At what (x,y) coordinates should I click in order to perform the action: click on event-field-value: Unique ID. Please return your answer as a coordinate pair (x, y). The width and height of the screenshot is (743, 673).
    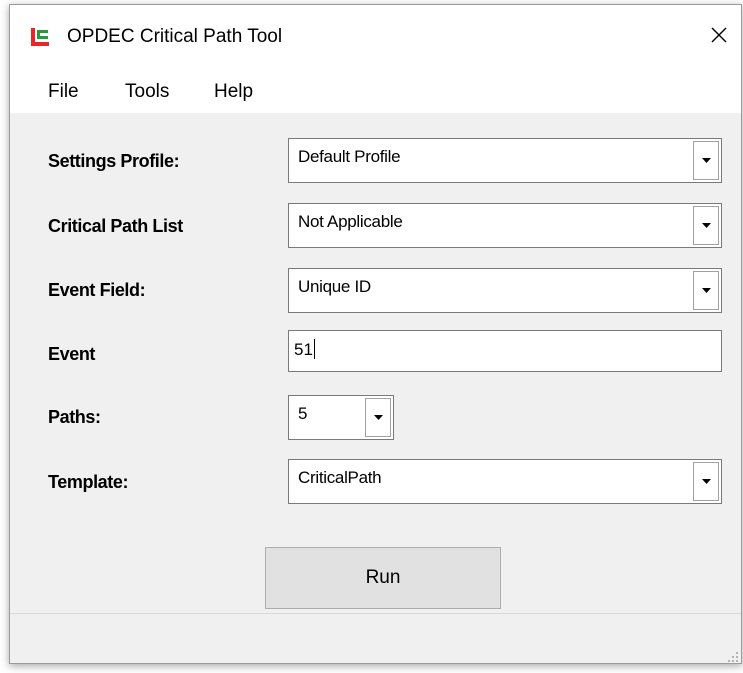
    Looking at the image, I should click on (334, 286).